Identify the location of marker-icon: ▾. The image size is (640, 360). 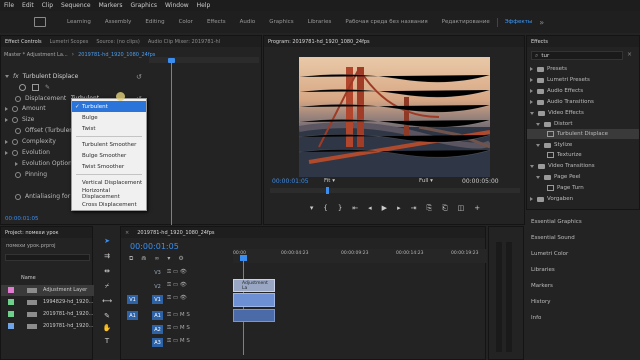
(312, 210).